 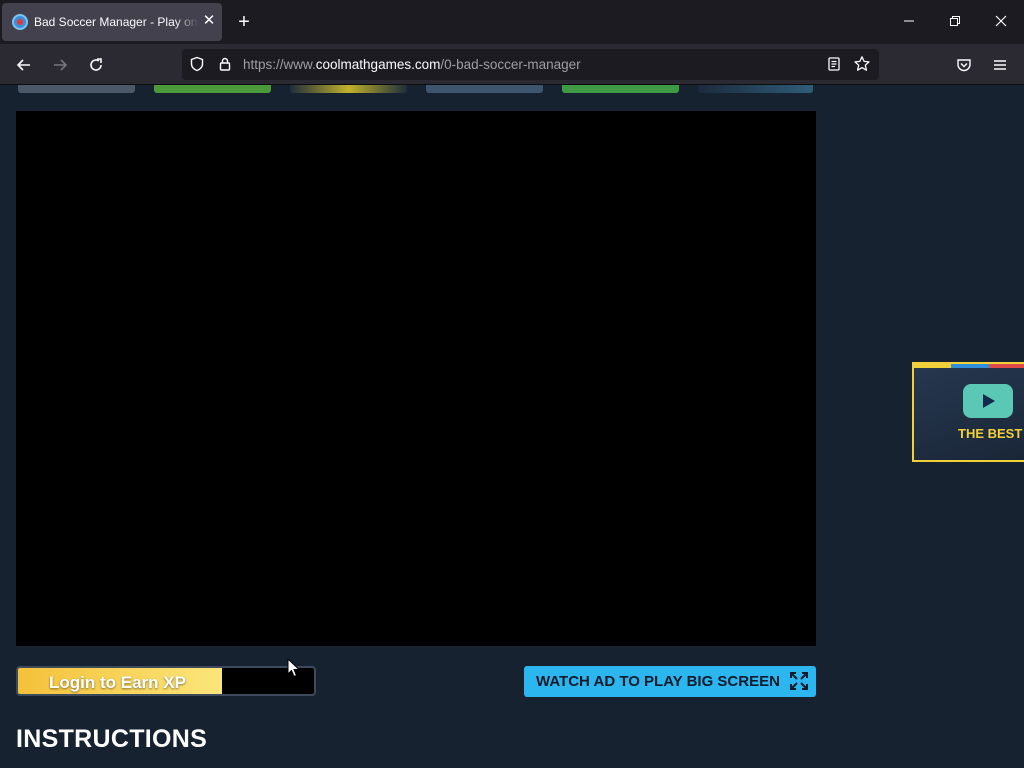 What do you see at coordinates (1001, 22) in the screenshot?
I see `close-window-button` at bounding box center [1001, 22].